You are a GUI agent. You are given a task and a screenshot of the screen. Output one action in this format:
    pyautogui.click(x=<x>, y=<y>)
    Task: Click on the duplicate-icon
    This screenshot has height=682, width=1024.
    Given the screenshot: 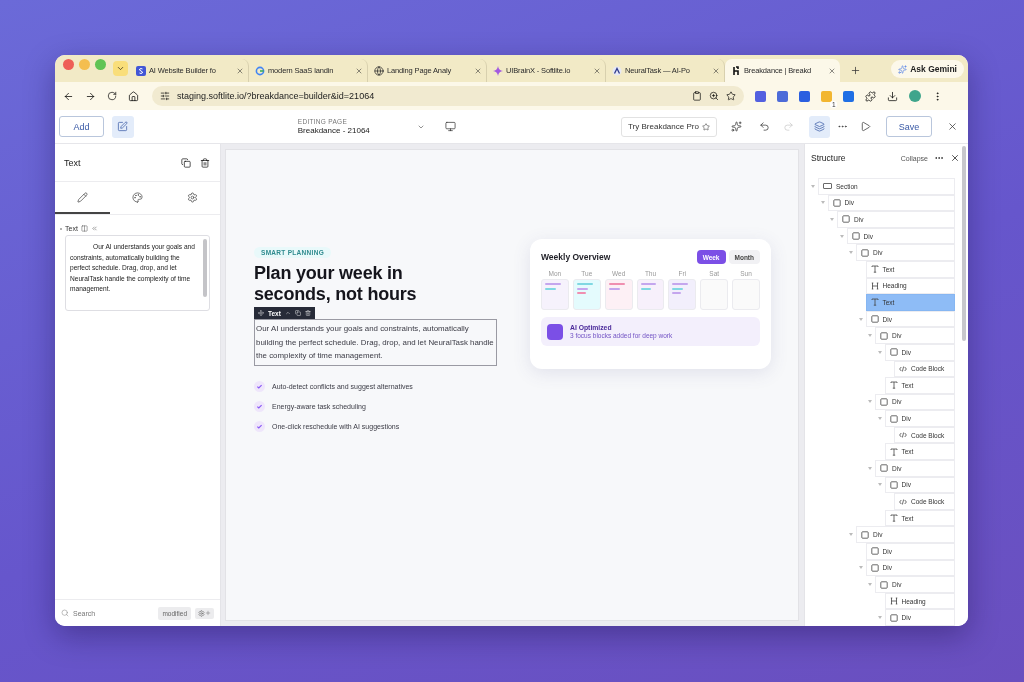 What is the action you would take?
    pyautogui.click(x=186, y=162)
    